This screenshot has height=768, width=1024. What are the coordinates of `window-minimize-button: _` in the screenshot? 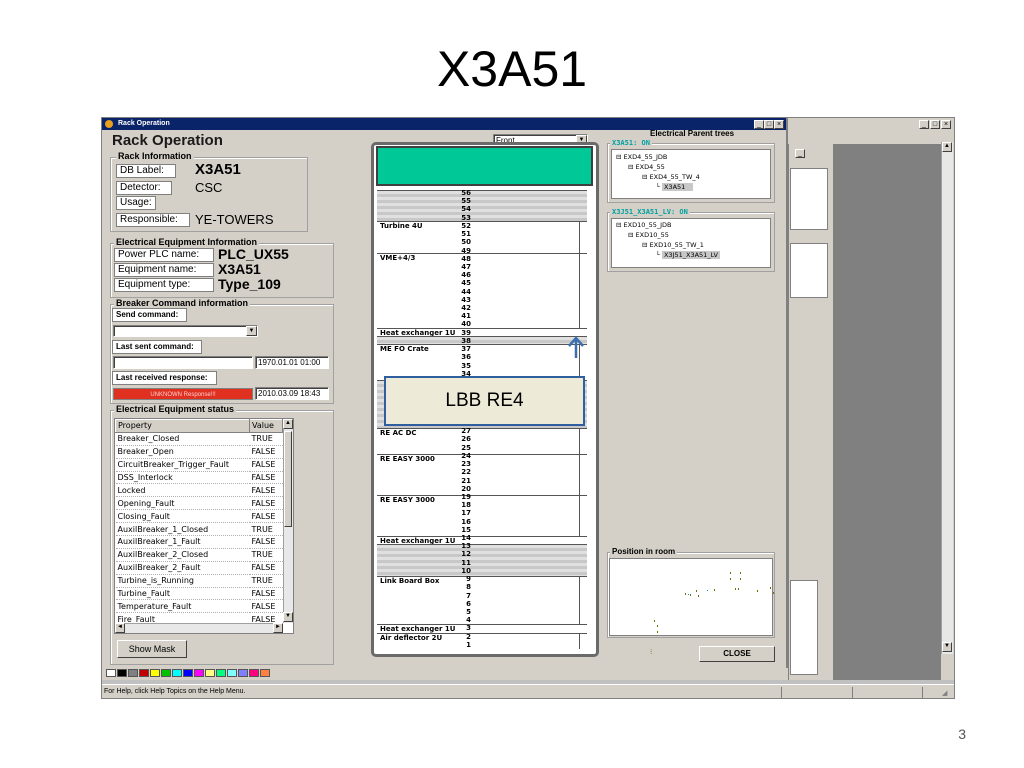 It's located at (759, 124).